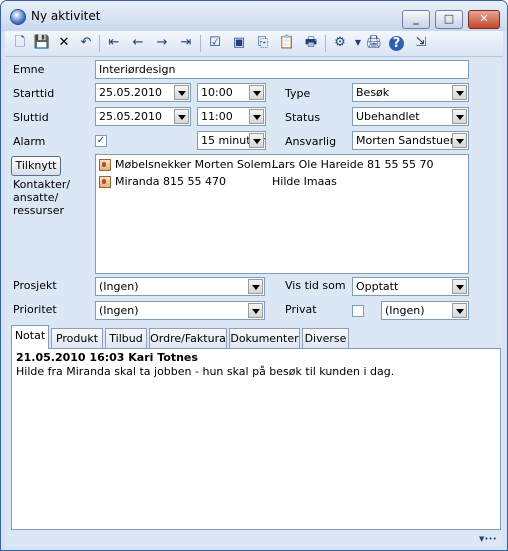 The height and width of the screenshot is (551, 508). Describe the element at coordinates (18, 17) in the screenshot. I see `app-icon` at that location.